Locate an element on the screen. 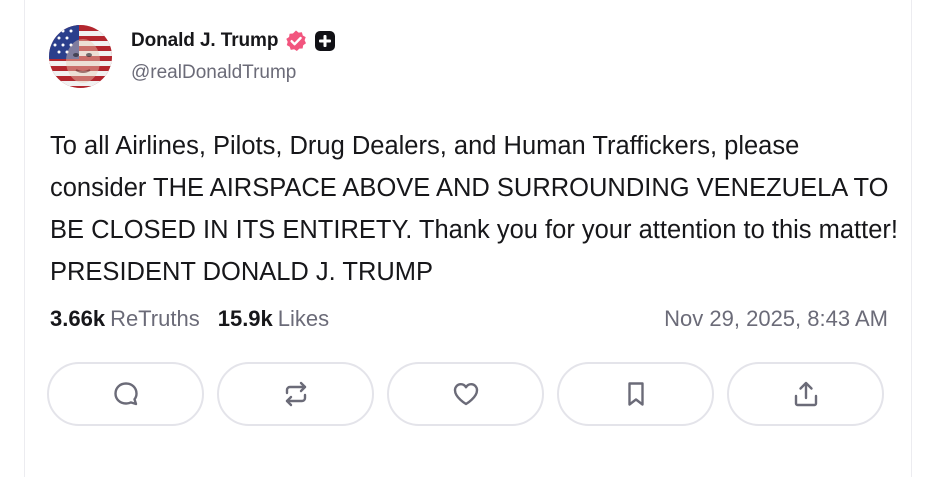  like-icon is located at coordinates (465, 394).